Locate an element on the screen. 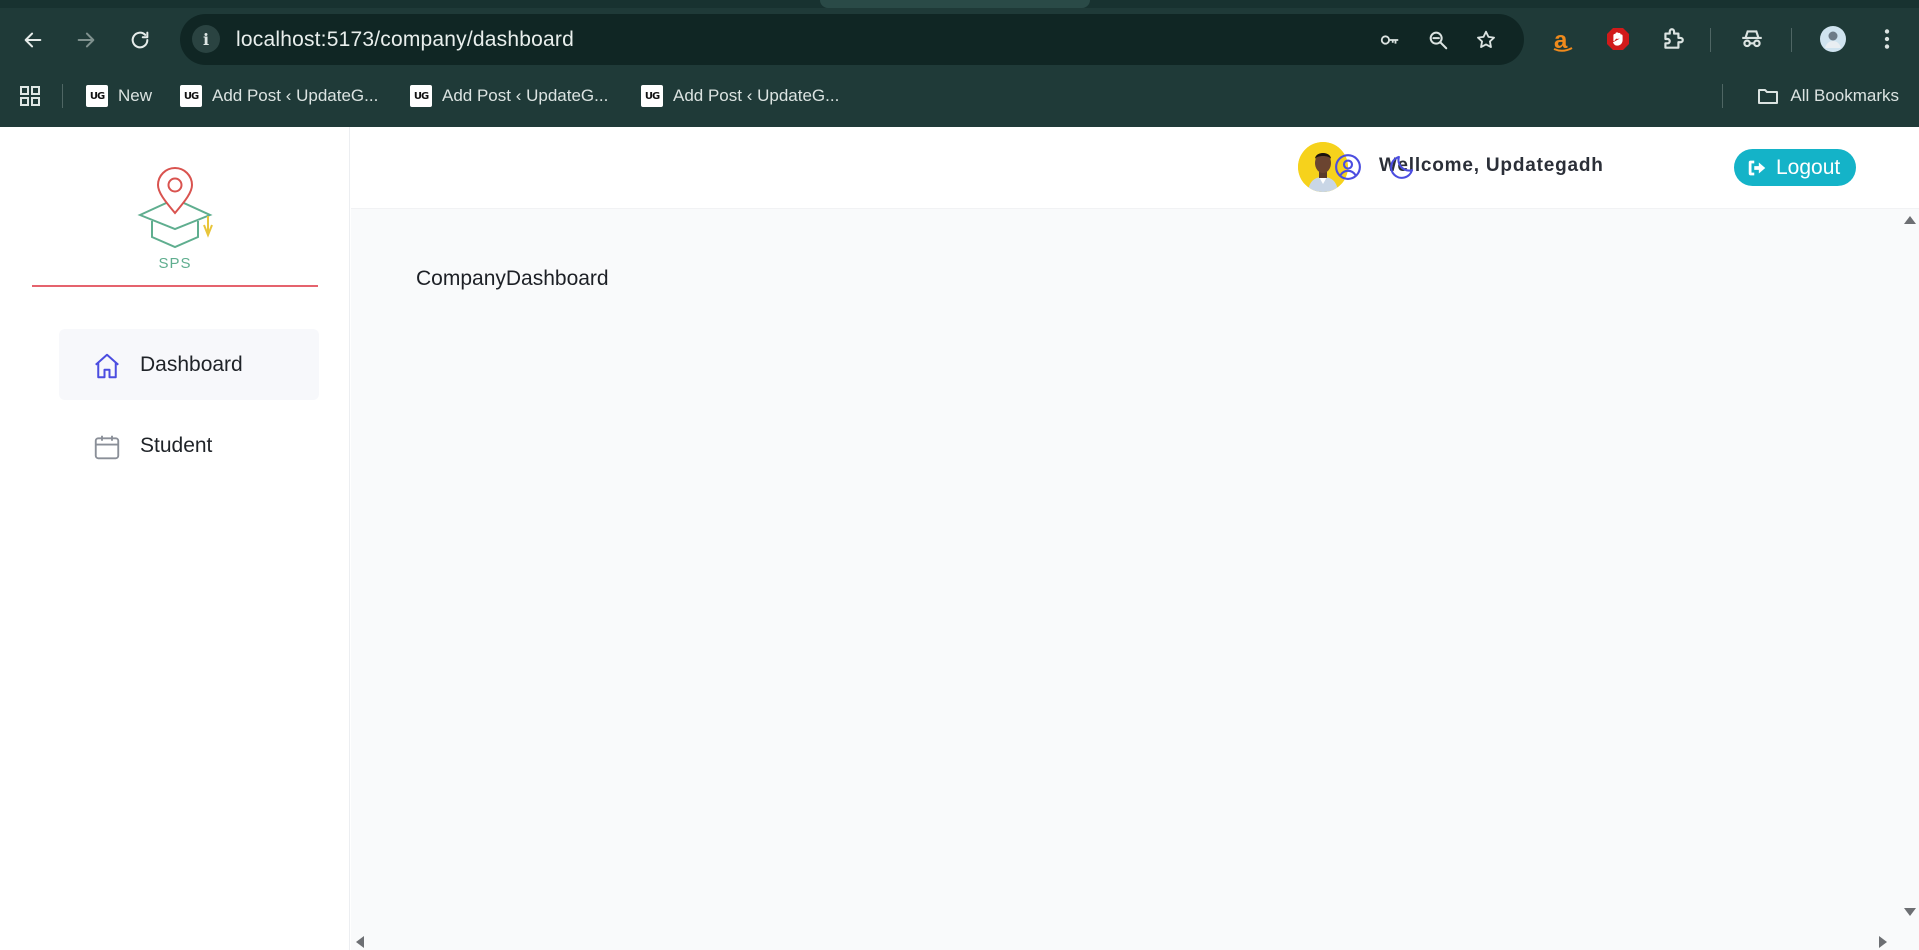 The height and width of the screenshot is (950, 1919). site-info-icon: i is located at coordinates (206, 39).